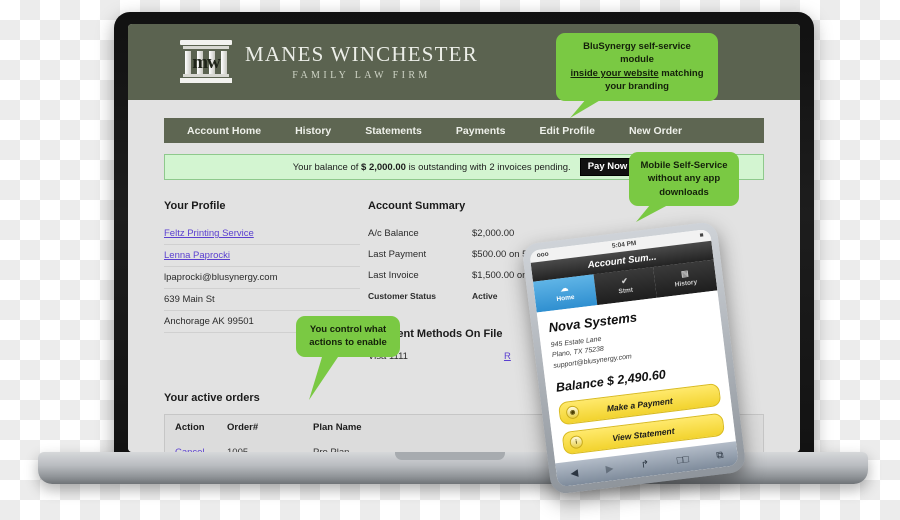 The height and width of the screenshot is (520, 900). I want to click on callout-mobile-line3: downloads, so click(684, 192).